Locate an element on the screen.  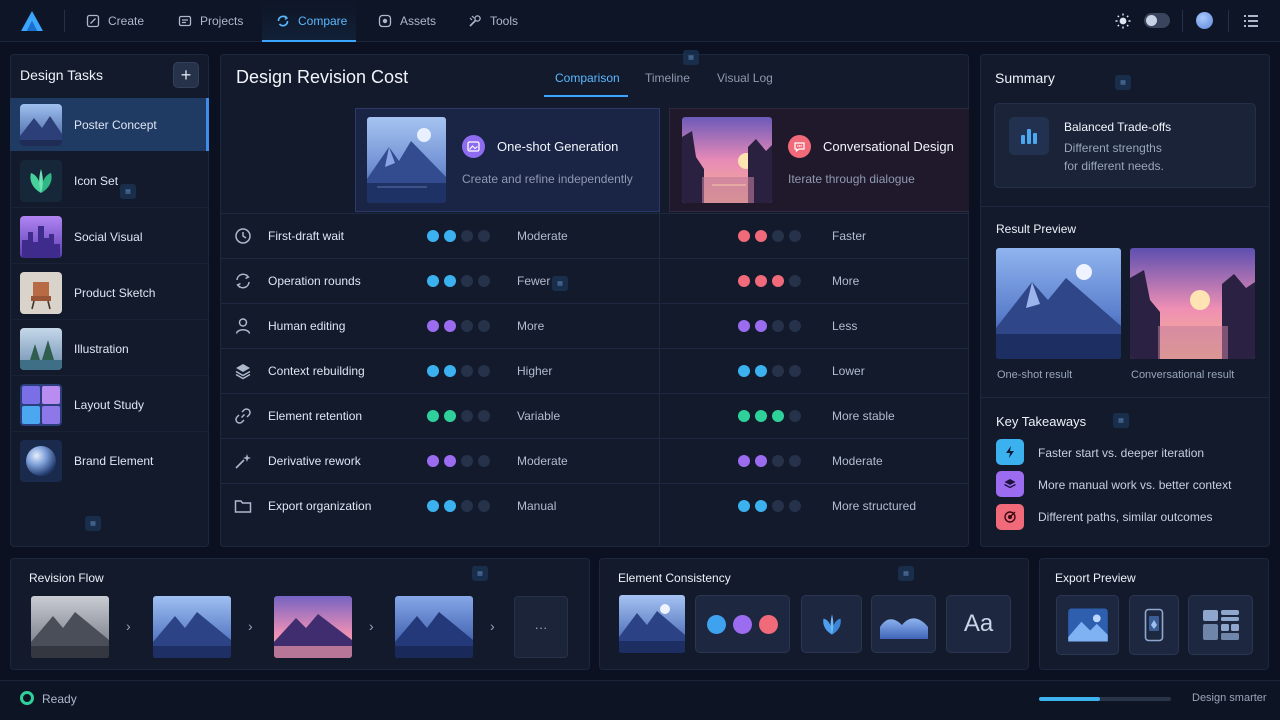
nav-label: Compare is located at coordinates (323, 21).